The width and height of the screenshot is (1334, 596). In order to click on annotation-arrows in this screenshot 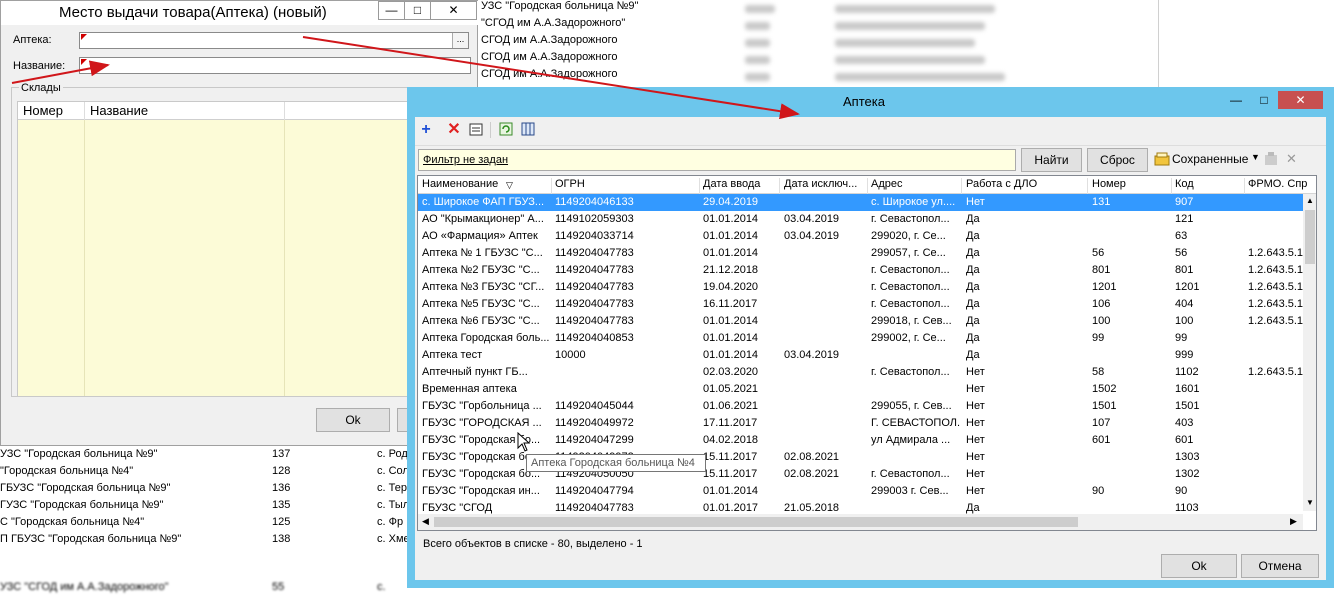, I will do `click(405, 78)`.